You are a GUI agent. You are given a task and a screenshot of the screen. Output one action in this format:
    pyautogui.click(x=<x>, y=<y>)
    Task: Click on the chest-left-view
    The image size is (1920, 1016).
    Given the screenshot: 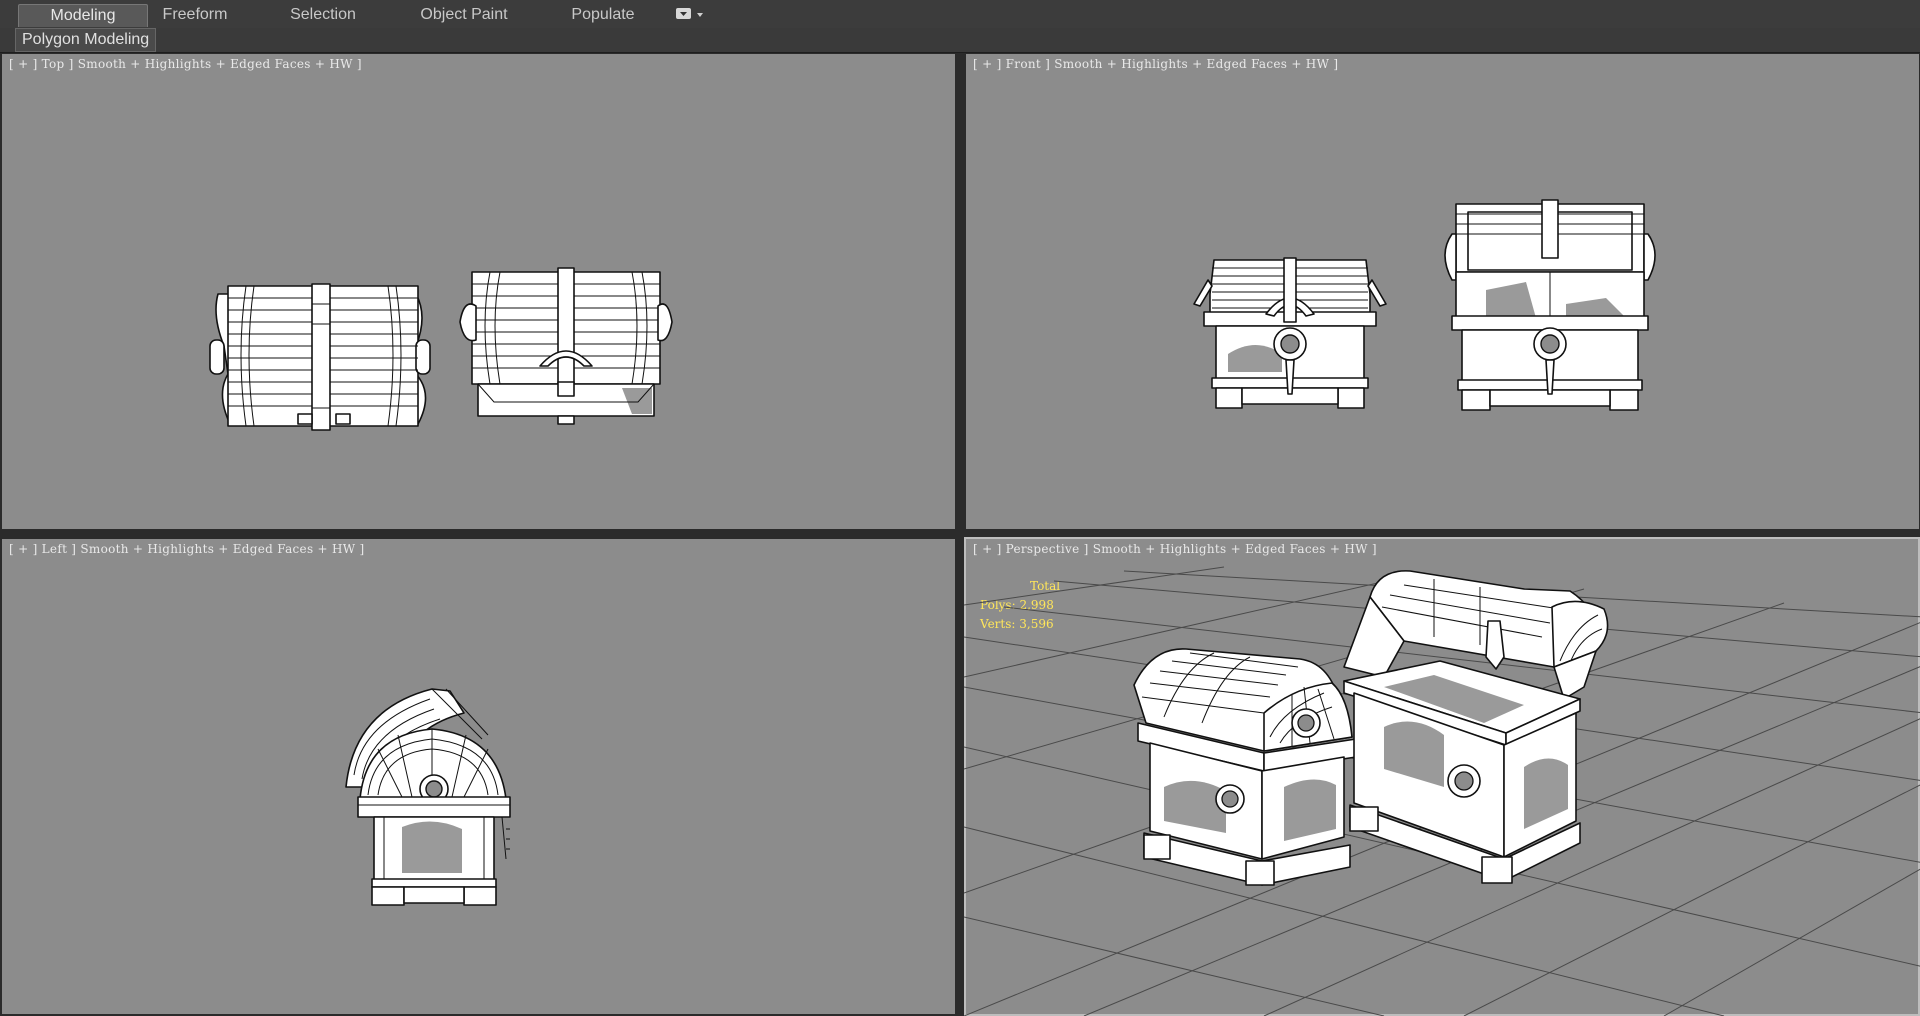 What is the action you would take?
    pyautogui.click(x=428, y=797)
    